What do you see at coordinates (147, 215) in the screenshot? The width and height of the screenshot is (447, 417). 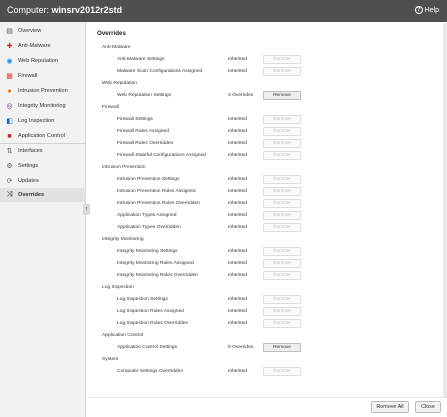 I see `override-label: Application Types Assigned` at bounding box center [147, 215].